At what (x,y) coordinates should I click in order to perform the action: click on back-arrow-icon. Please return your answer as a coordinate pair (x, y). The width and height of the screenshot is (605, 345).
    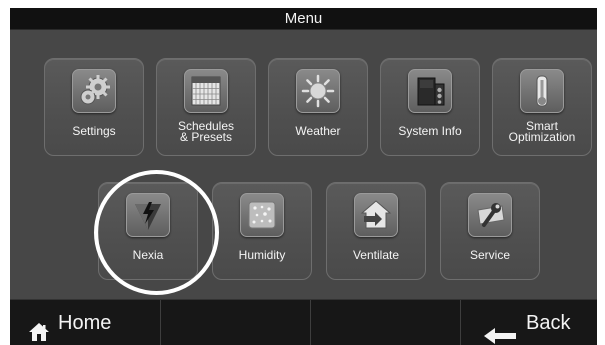
    Looking at the image, I should click on (500, 330).